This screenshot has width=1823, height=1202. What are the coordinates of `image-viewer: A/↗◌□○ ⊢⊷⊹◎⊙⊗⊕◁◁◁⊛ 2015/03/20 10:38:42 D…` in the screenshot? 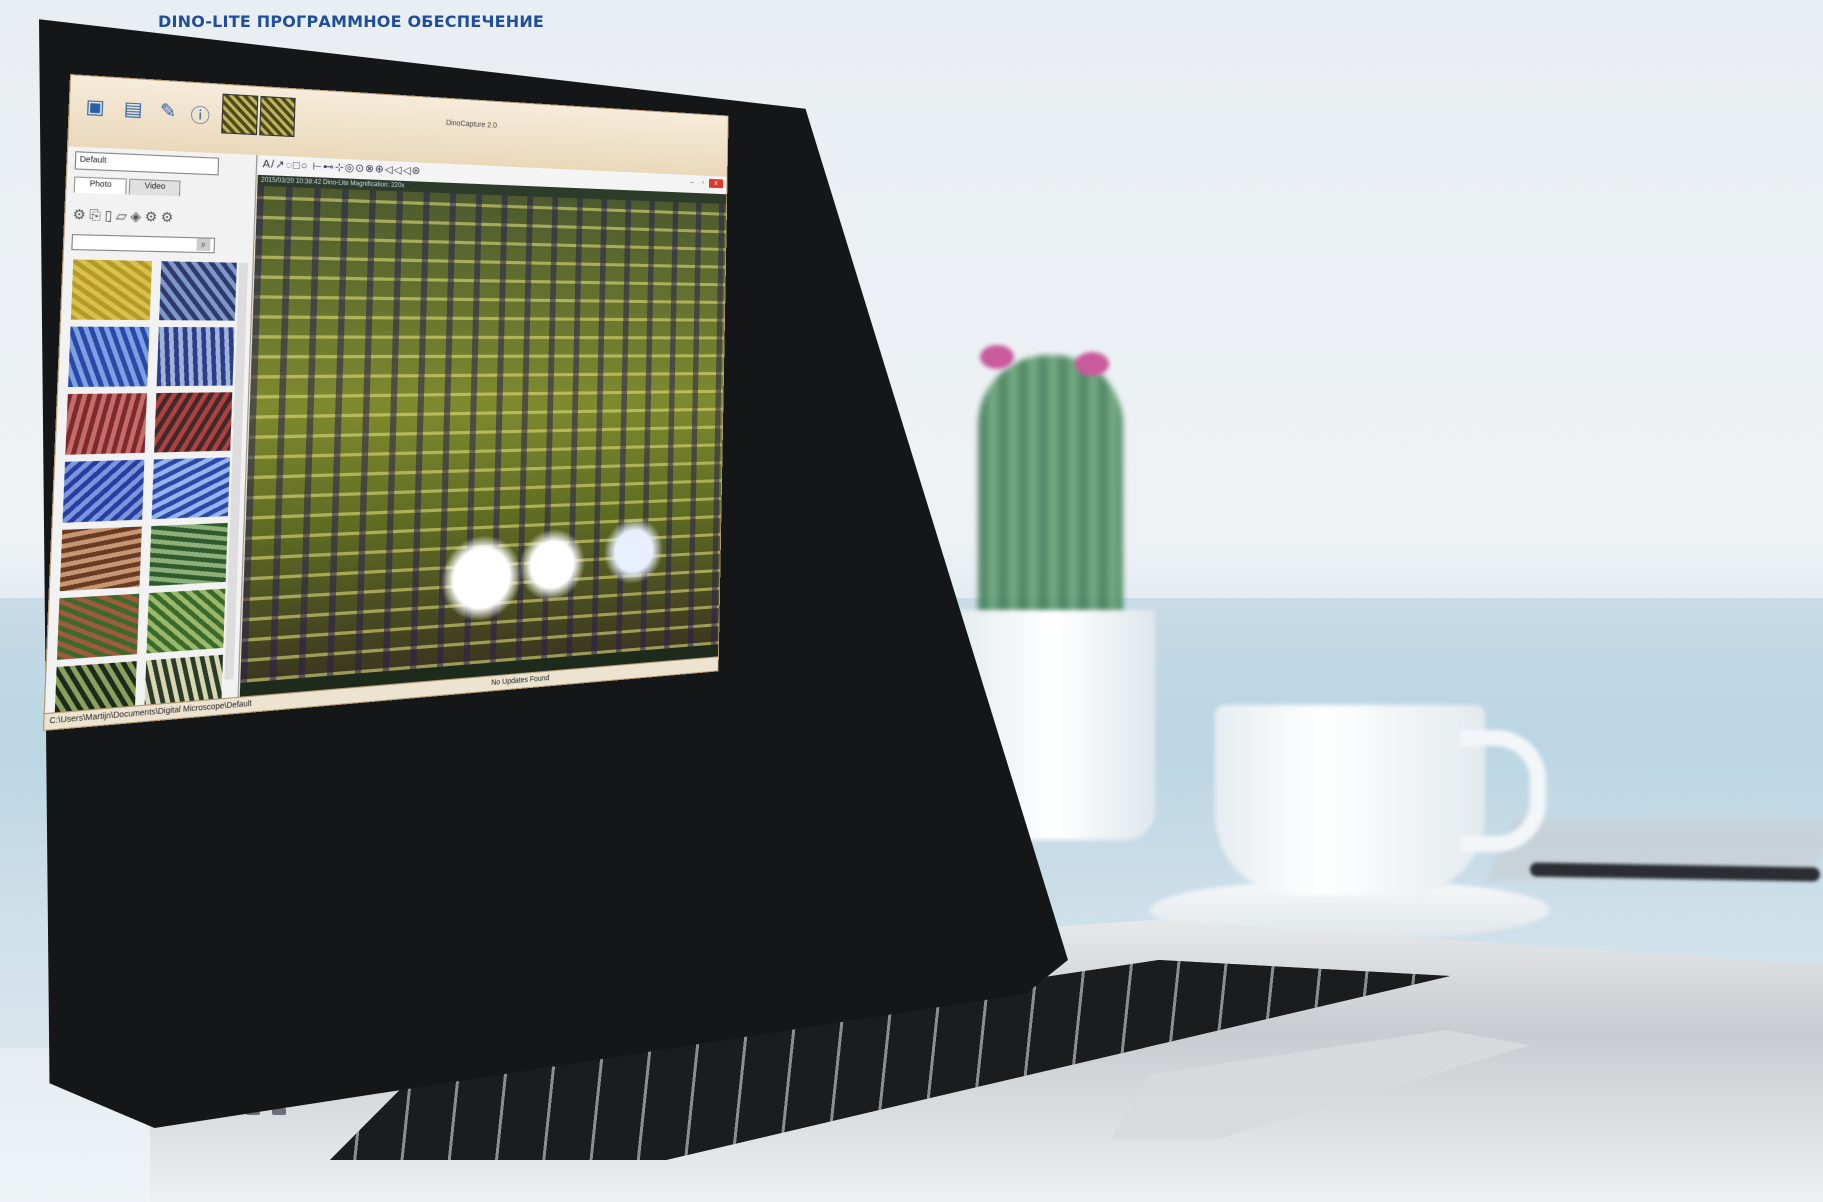 It's located at (484, 426).